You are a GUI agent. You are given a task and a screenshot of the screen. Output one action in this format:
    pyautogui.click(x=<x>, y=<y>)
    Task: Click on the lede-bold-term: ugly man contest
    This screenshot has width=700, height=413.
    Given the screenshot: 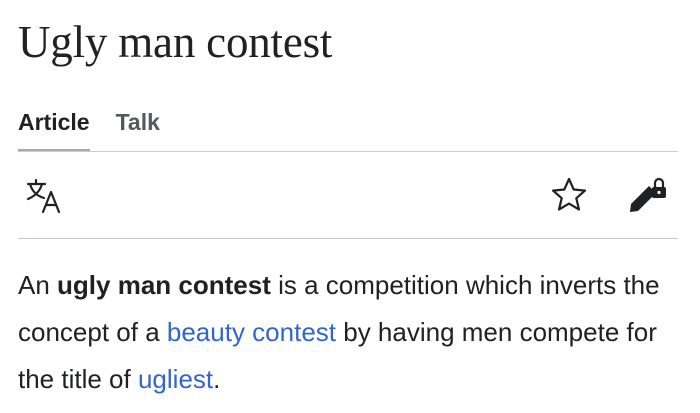 What is the action you would take?
    pyautogui.click(x=164, y=285)
    